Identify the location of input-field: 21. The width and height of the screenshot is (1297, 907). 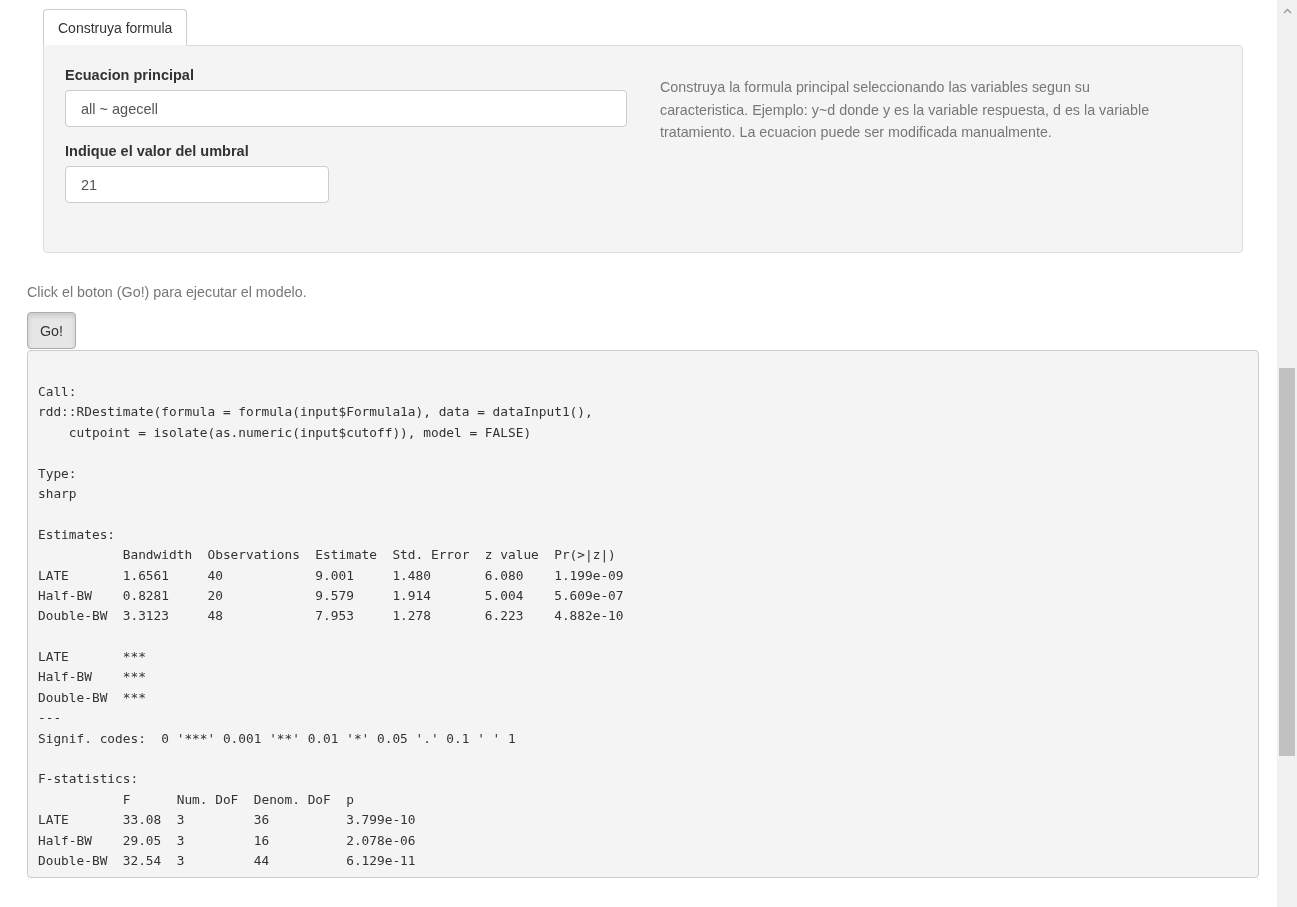
(197, 184).